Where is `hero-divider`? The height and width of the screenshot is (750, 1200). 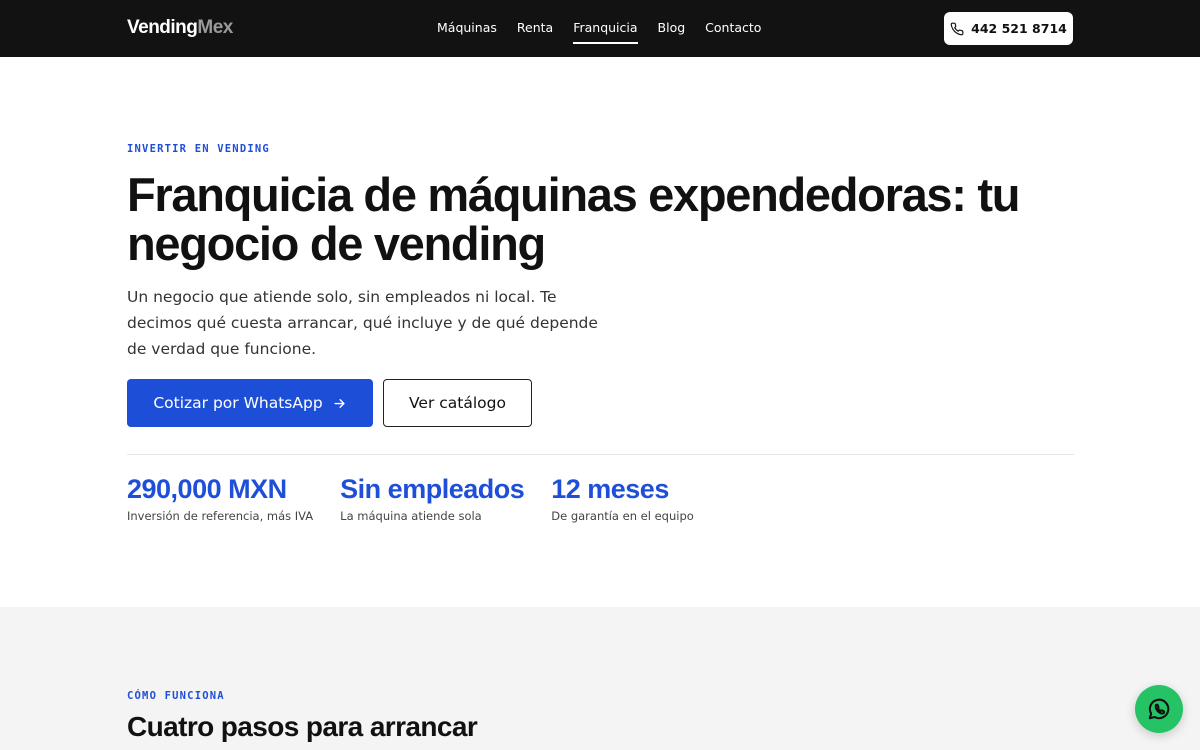
hero-divider is located at coordinates (600, 454).